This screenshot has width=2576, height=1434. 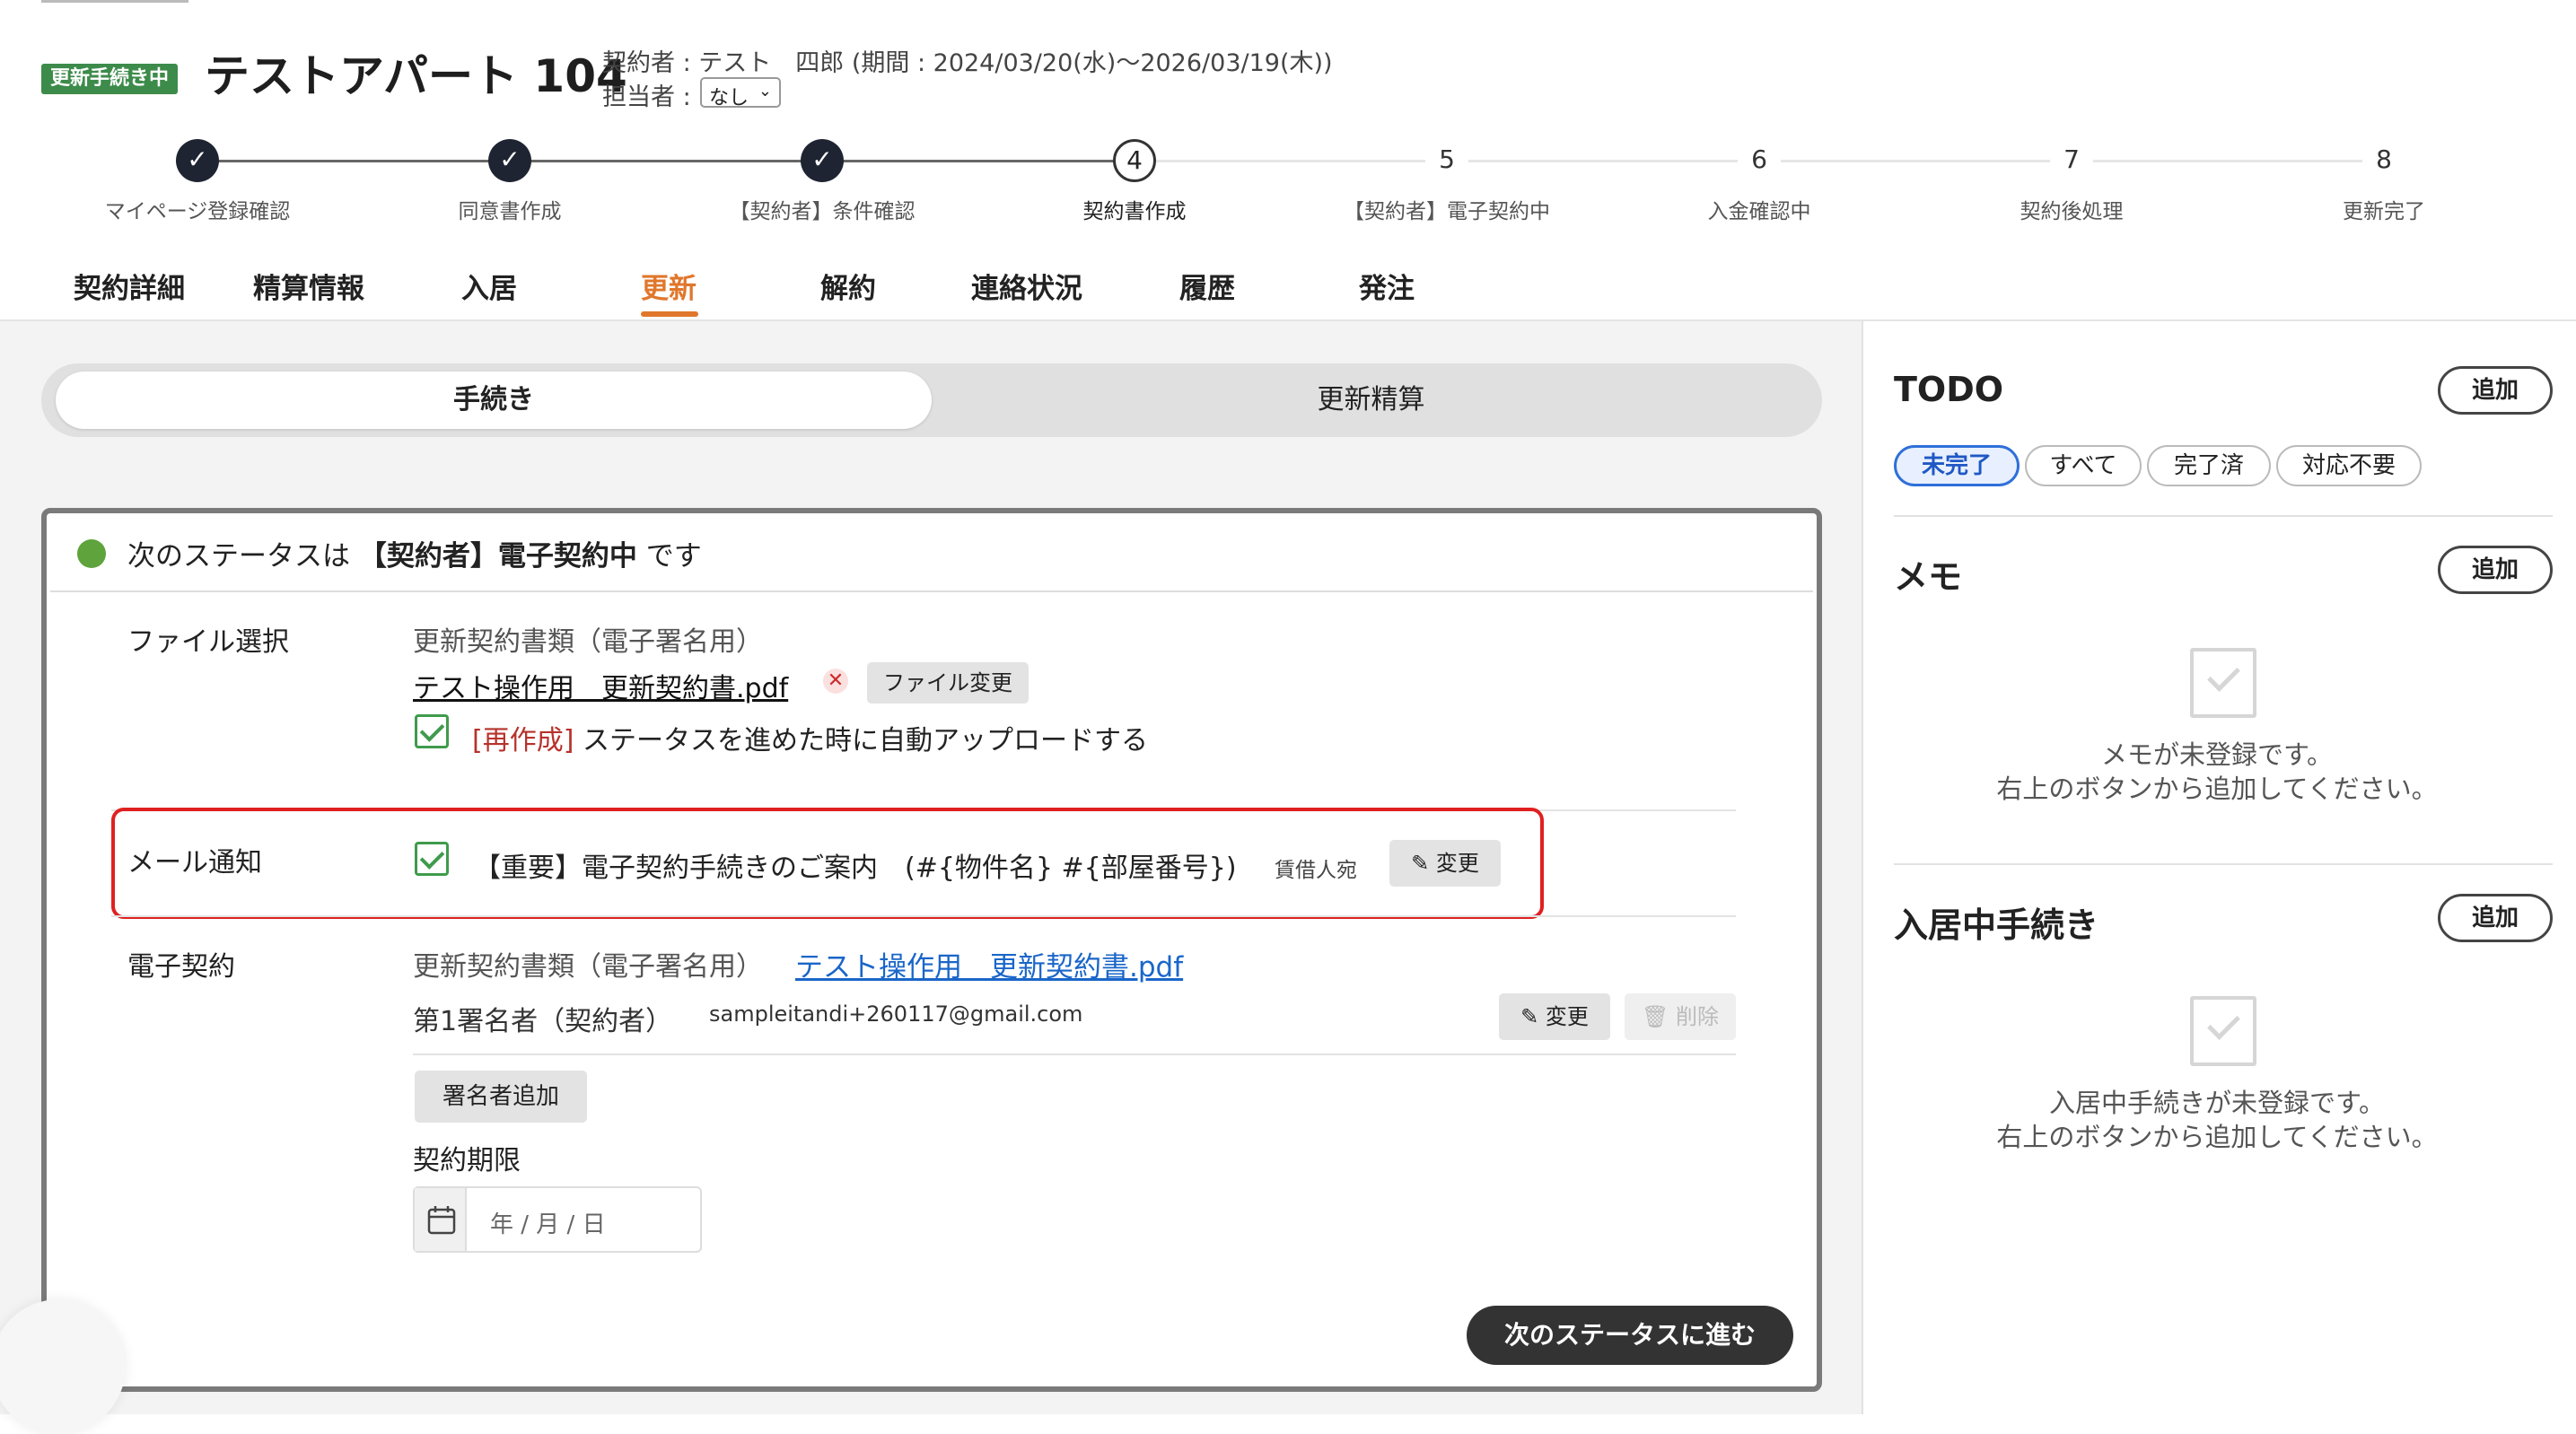 I want to click on esign-label: 電子契約, so click(x=181, y=967).